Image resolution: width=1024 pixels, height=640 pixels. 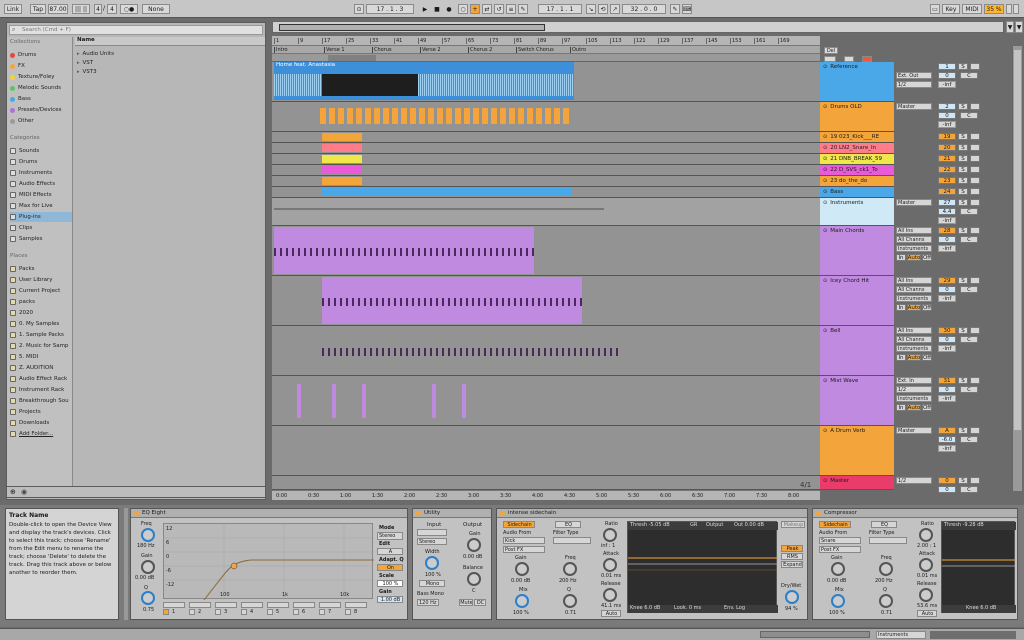 I want to click on add-icon: ⊕, so click(x=13, y=492).